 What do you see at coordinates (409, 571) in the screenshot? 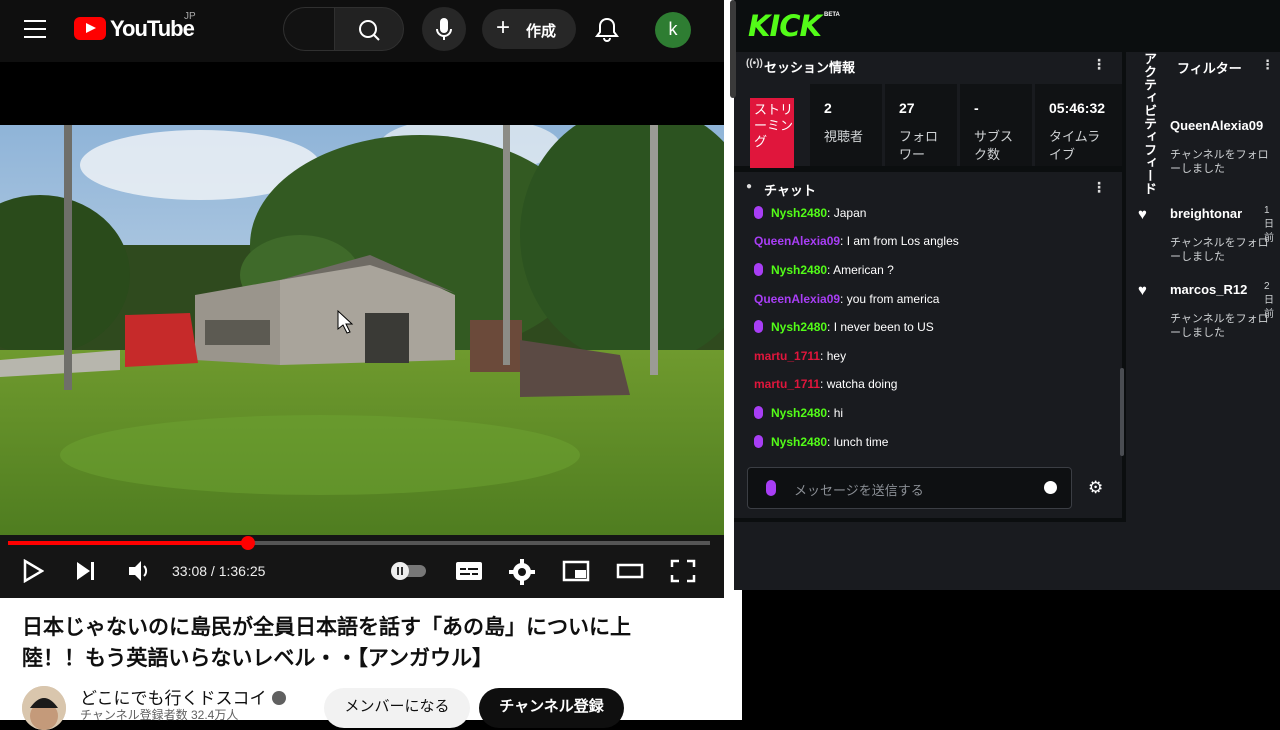
I see `autoplay-toggle-icon` at bounding box center [409, 571].